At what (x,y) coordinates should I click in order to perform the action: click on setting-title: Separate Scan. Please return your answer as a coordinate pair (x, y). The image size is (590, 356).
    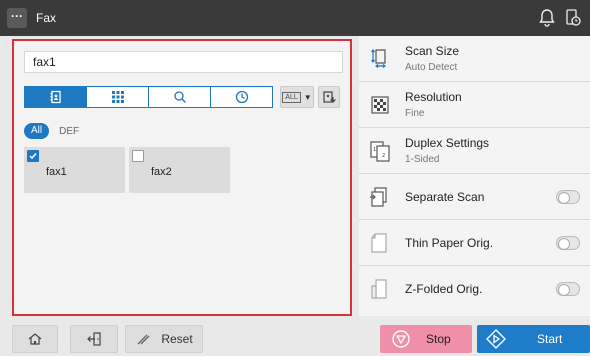
    Looking at the image, I should click on (445, 197).